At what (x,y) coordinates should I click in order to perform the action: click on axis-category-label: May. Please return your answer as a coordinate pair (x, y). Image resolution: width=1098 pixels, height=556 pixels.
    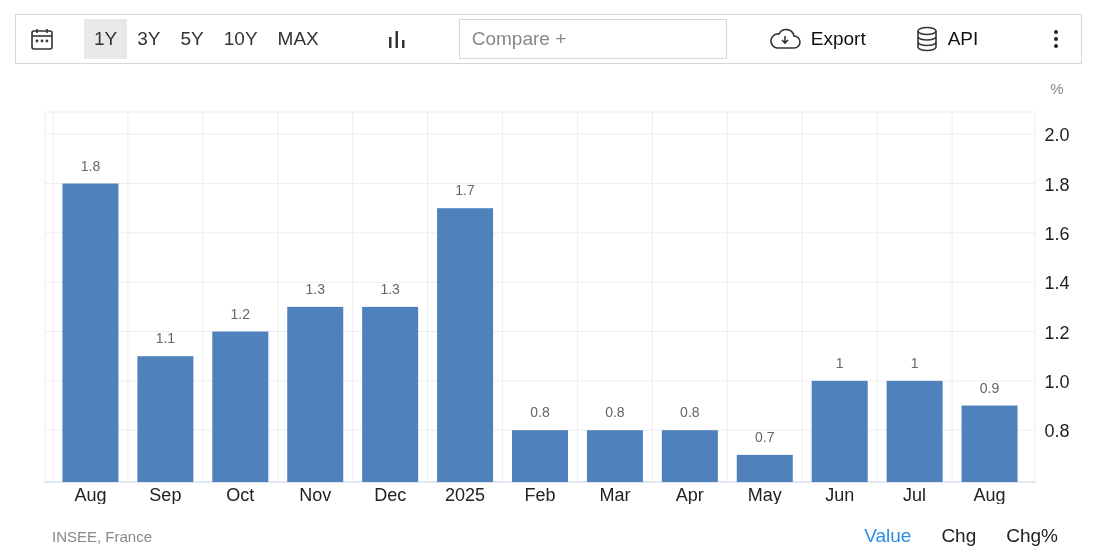
    Looking at the image, I should click on (764, 494).